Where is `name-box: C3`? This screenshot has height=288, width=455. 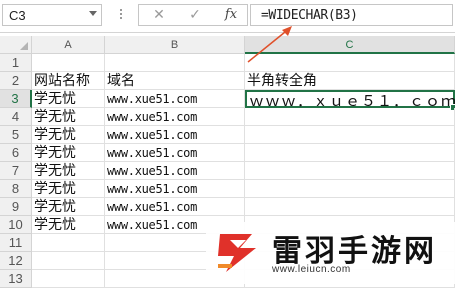 name-box: C3 is located at coordinates (52, 15).